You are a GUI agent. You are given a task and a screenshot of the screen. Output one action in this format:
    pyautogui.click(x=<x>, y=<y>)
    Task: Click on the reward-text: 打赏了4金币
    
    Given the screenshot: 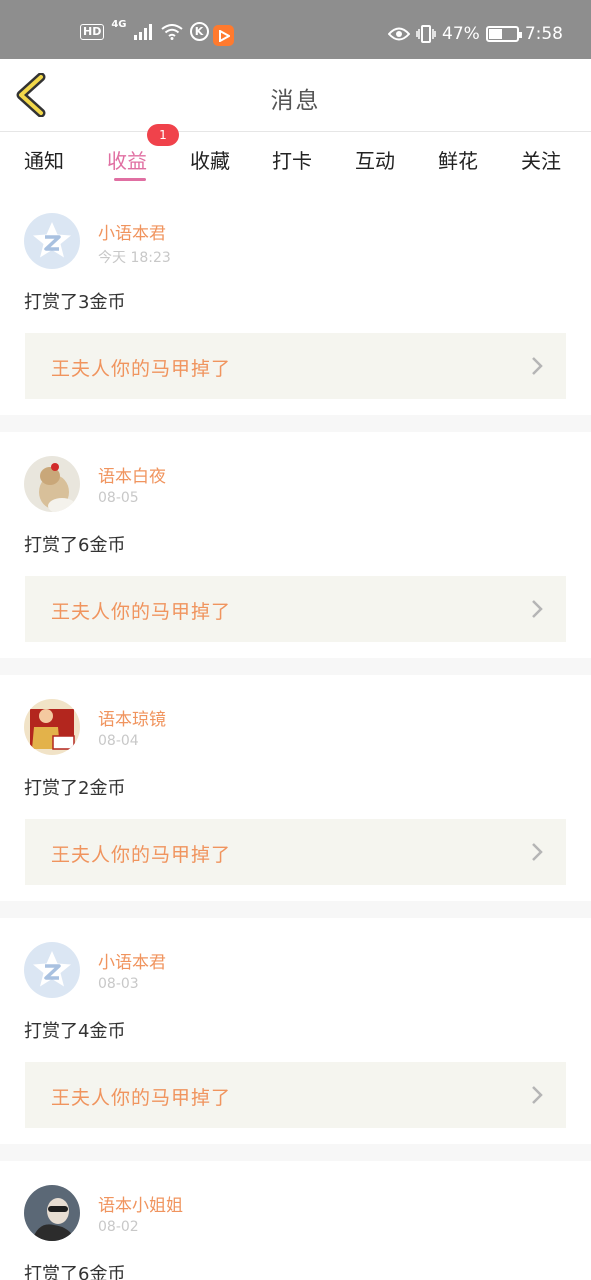 What is the action you would take?
    pyautogui.click(x=75, y=1031)
    